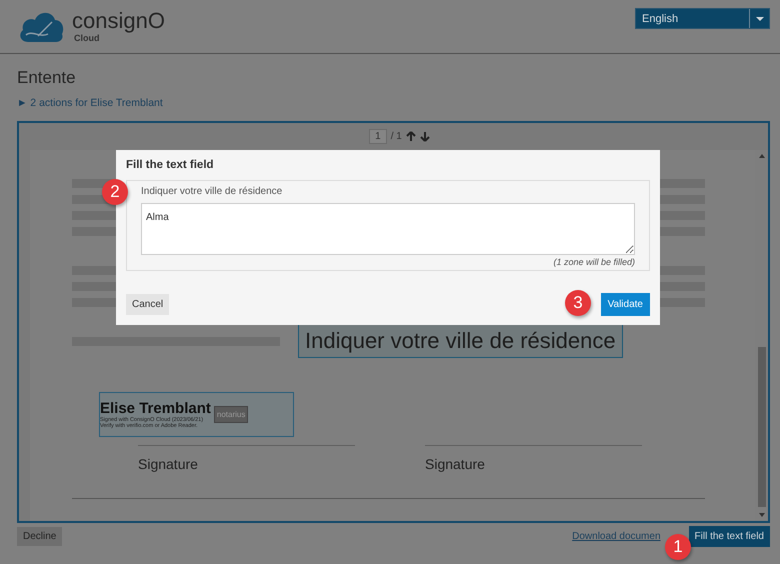  Describe the element at coordinates (702, 18) in the screenshot. I see `language-select: English` at that location.